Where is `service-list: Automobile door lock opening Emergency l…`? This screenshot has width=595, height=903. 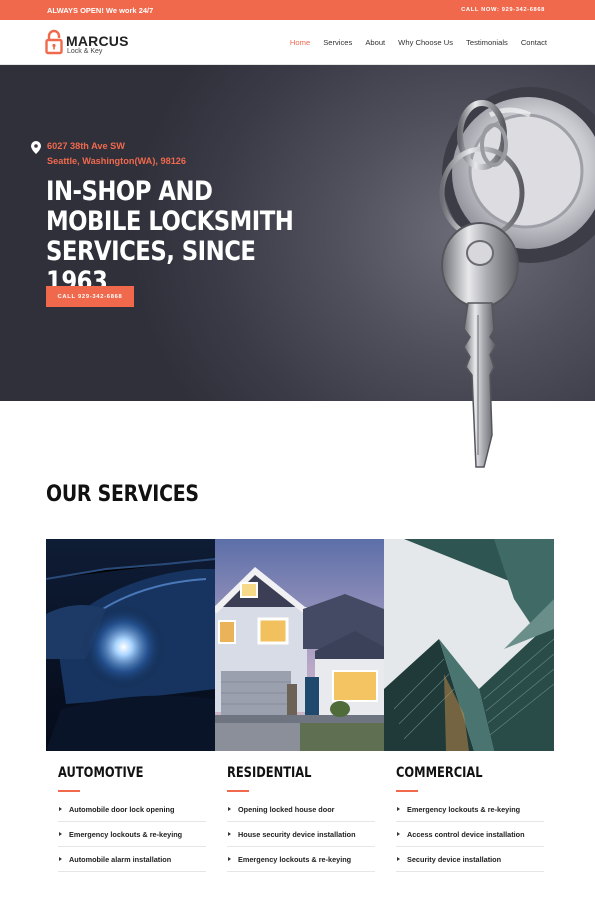 service-list: Automobile door lock opening Emergency l… is located at coordinates (132, 834).